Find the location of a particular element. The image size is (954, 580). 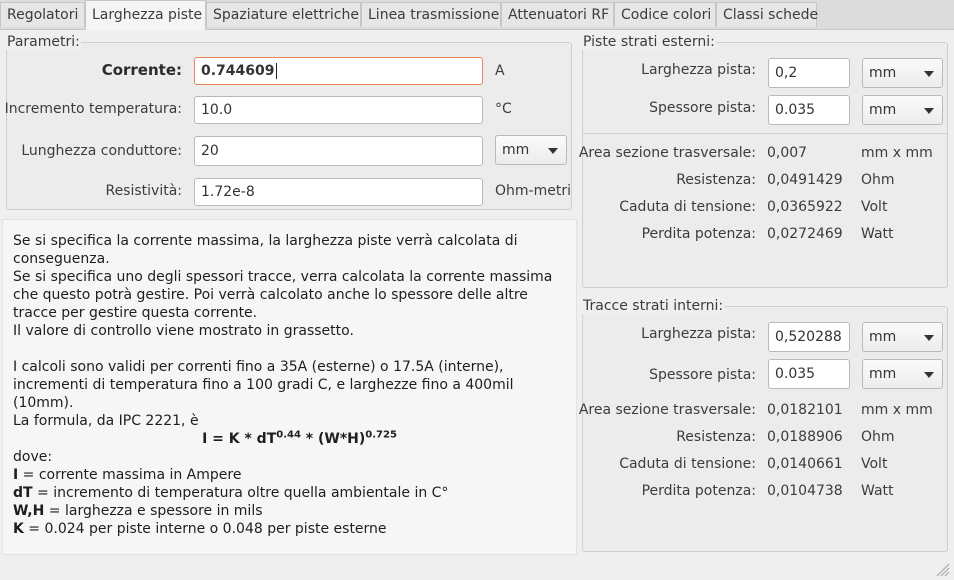

current-input: 0.744609 is located at coordinates (338, 71).